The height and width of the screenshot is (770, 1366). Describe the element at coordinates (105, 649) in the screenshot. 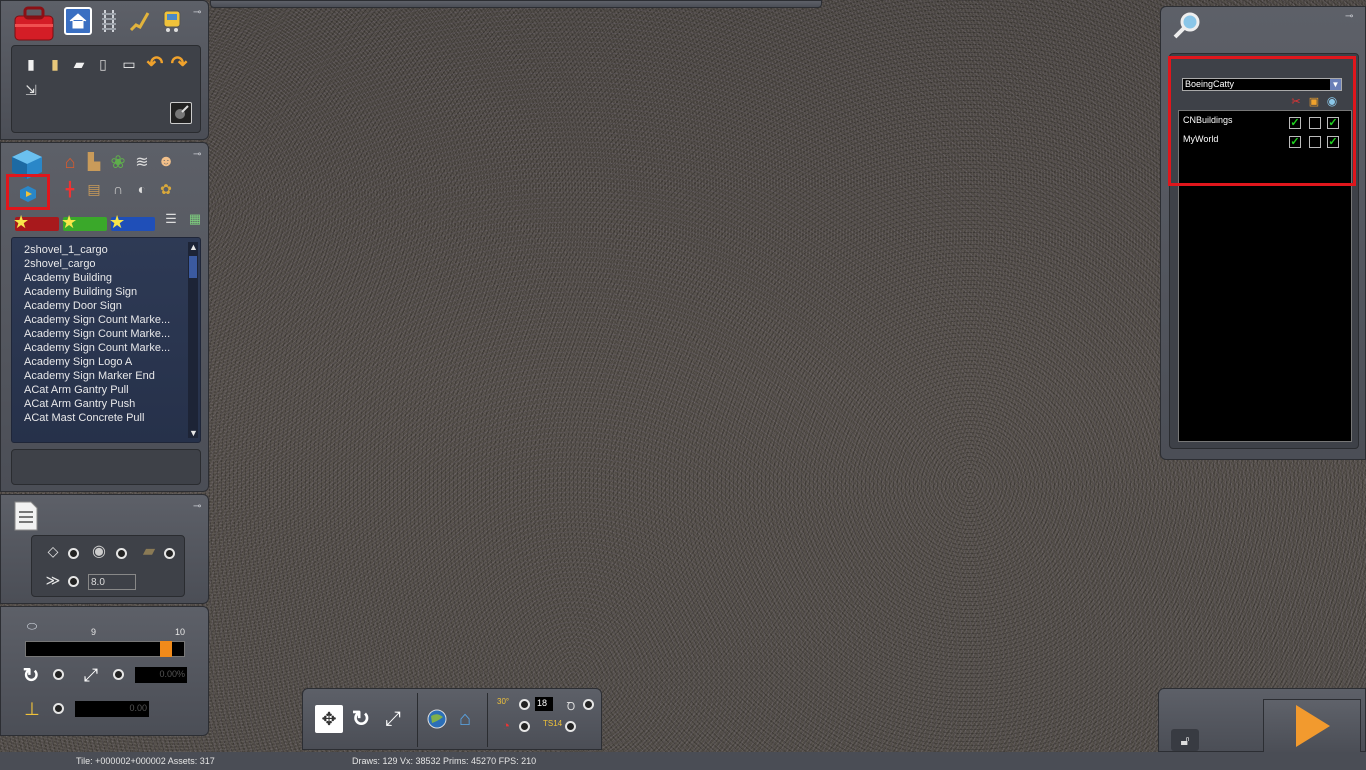

I see `height-slider` at that location.